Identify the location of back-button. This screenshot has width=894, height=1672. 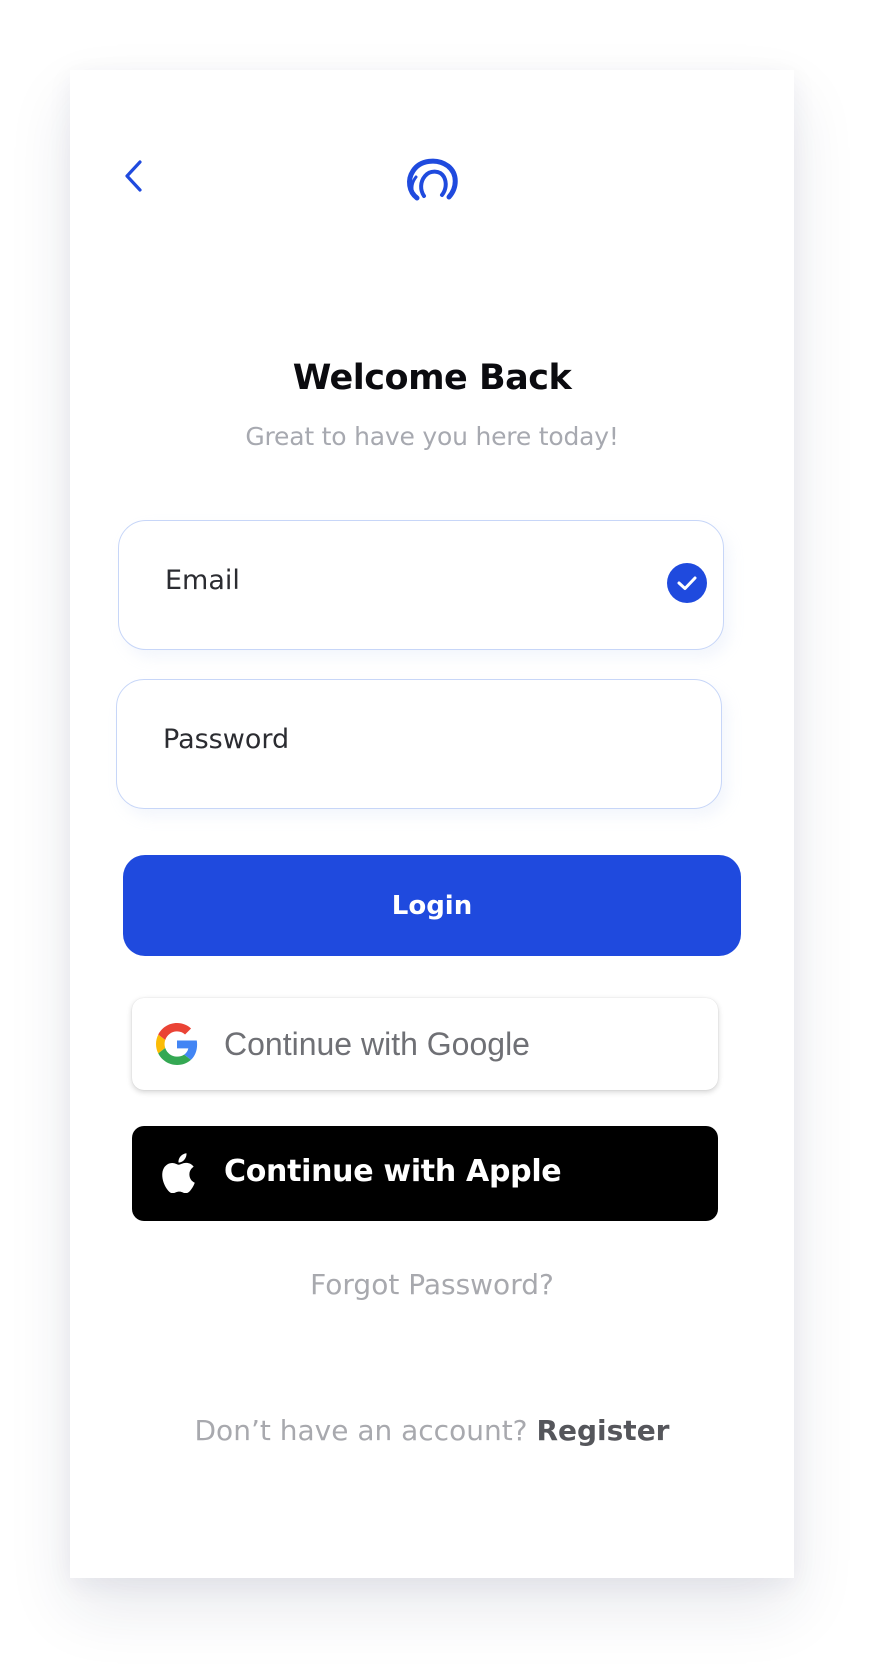
(134, 176).